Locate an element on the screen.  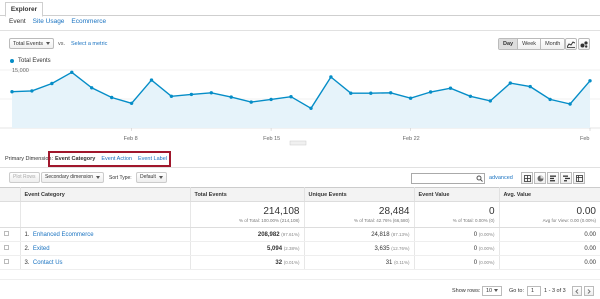
subnav-event: Event is located at coordinates (17, 23).